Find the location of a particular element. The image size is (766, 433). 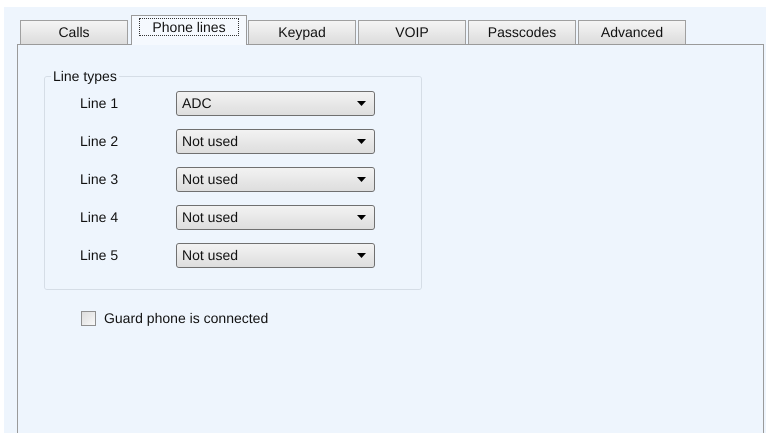

tab: Advanced is located at coordinates (632, 32).